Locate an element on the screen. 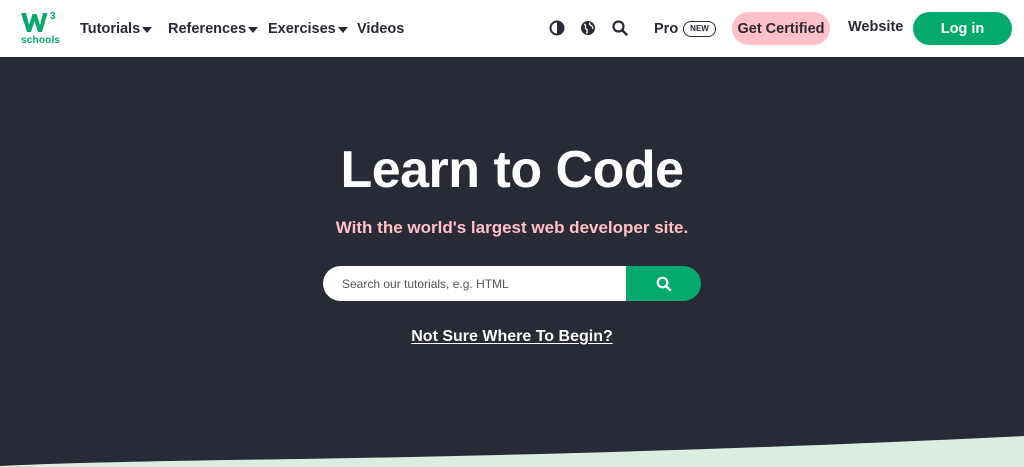 This screenshot has height=467, width=1024. nav-exercises-label: Exercises is located at coordinates (302, 29).